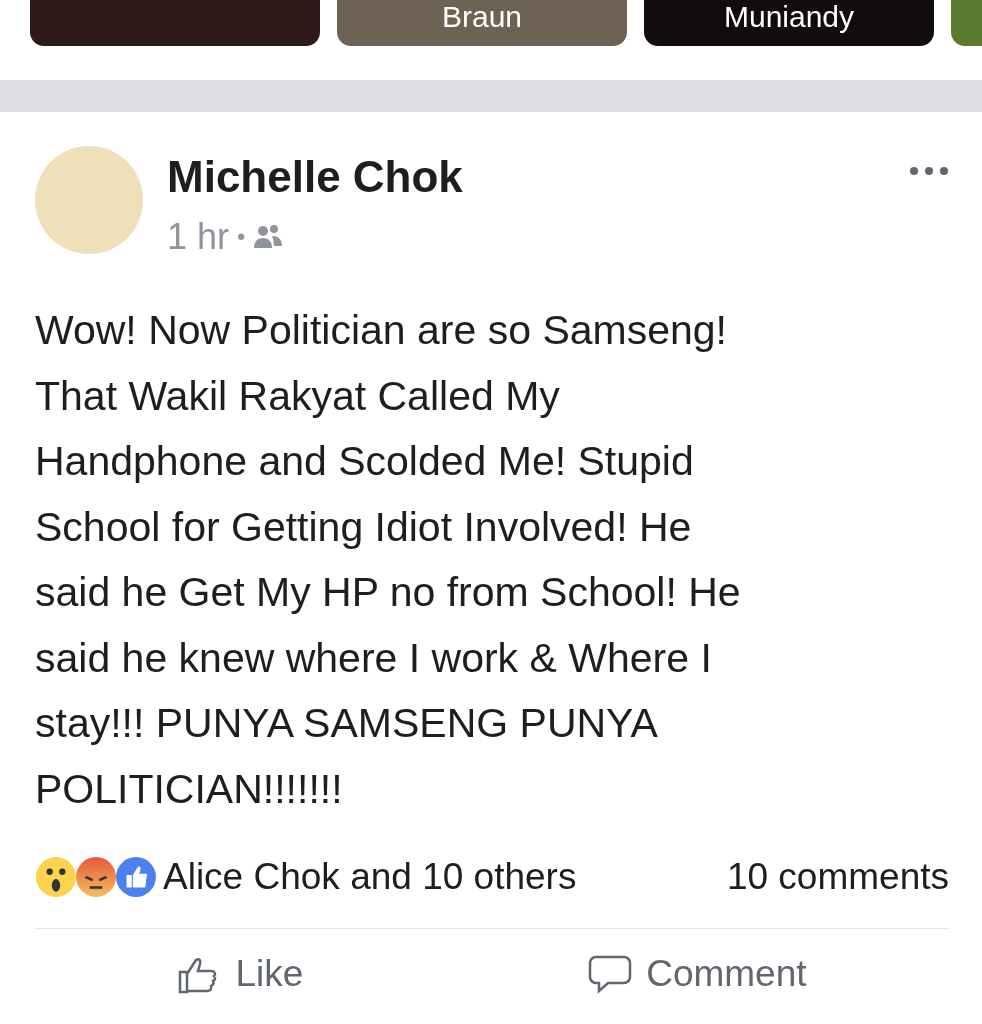  What do you see at coordinates (136, 877) in the screenshot?
I see `like-reaction-icon` at bounding box center [136, 877].